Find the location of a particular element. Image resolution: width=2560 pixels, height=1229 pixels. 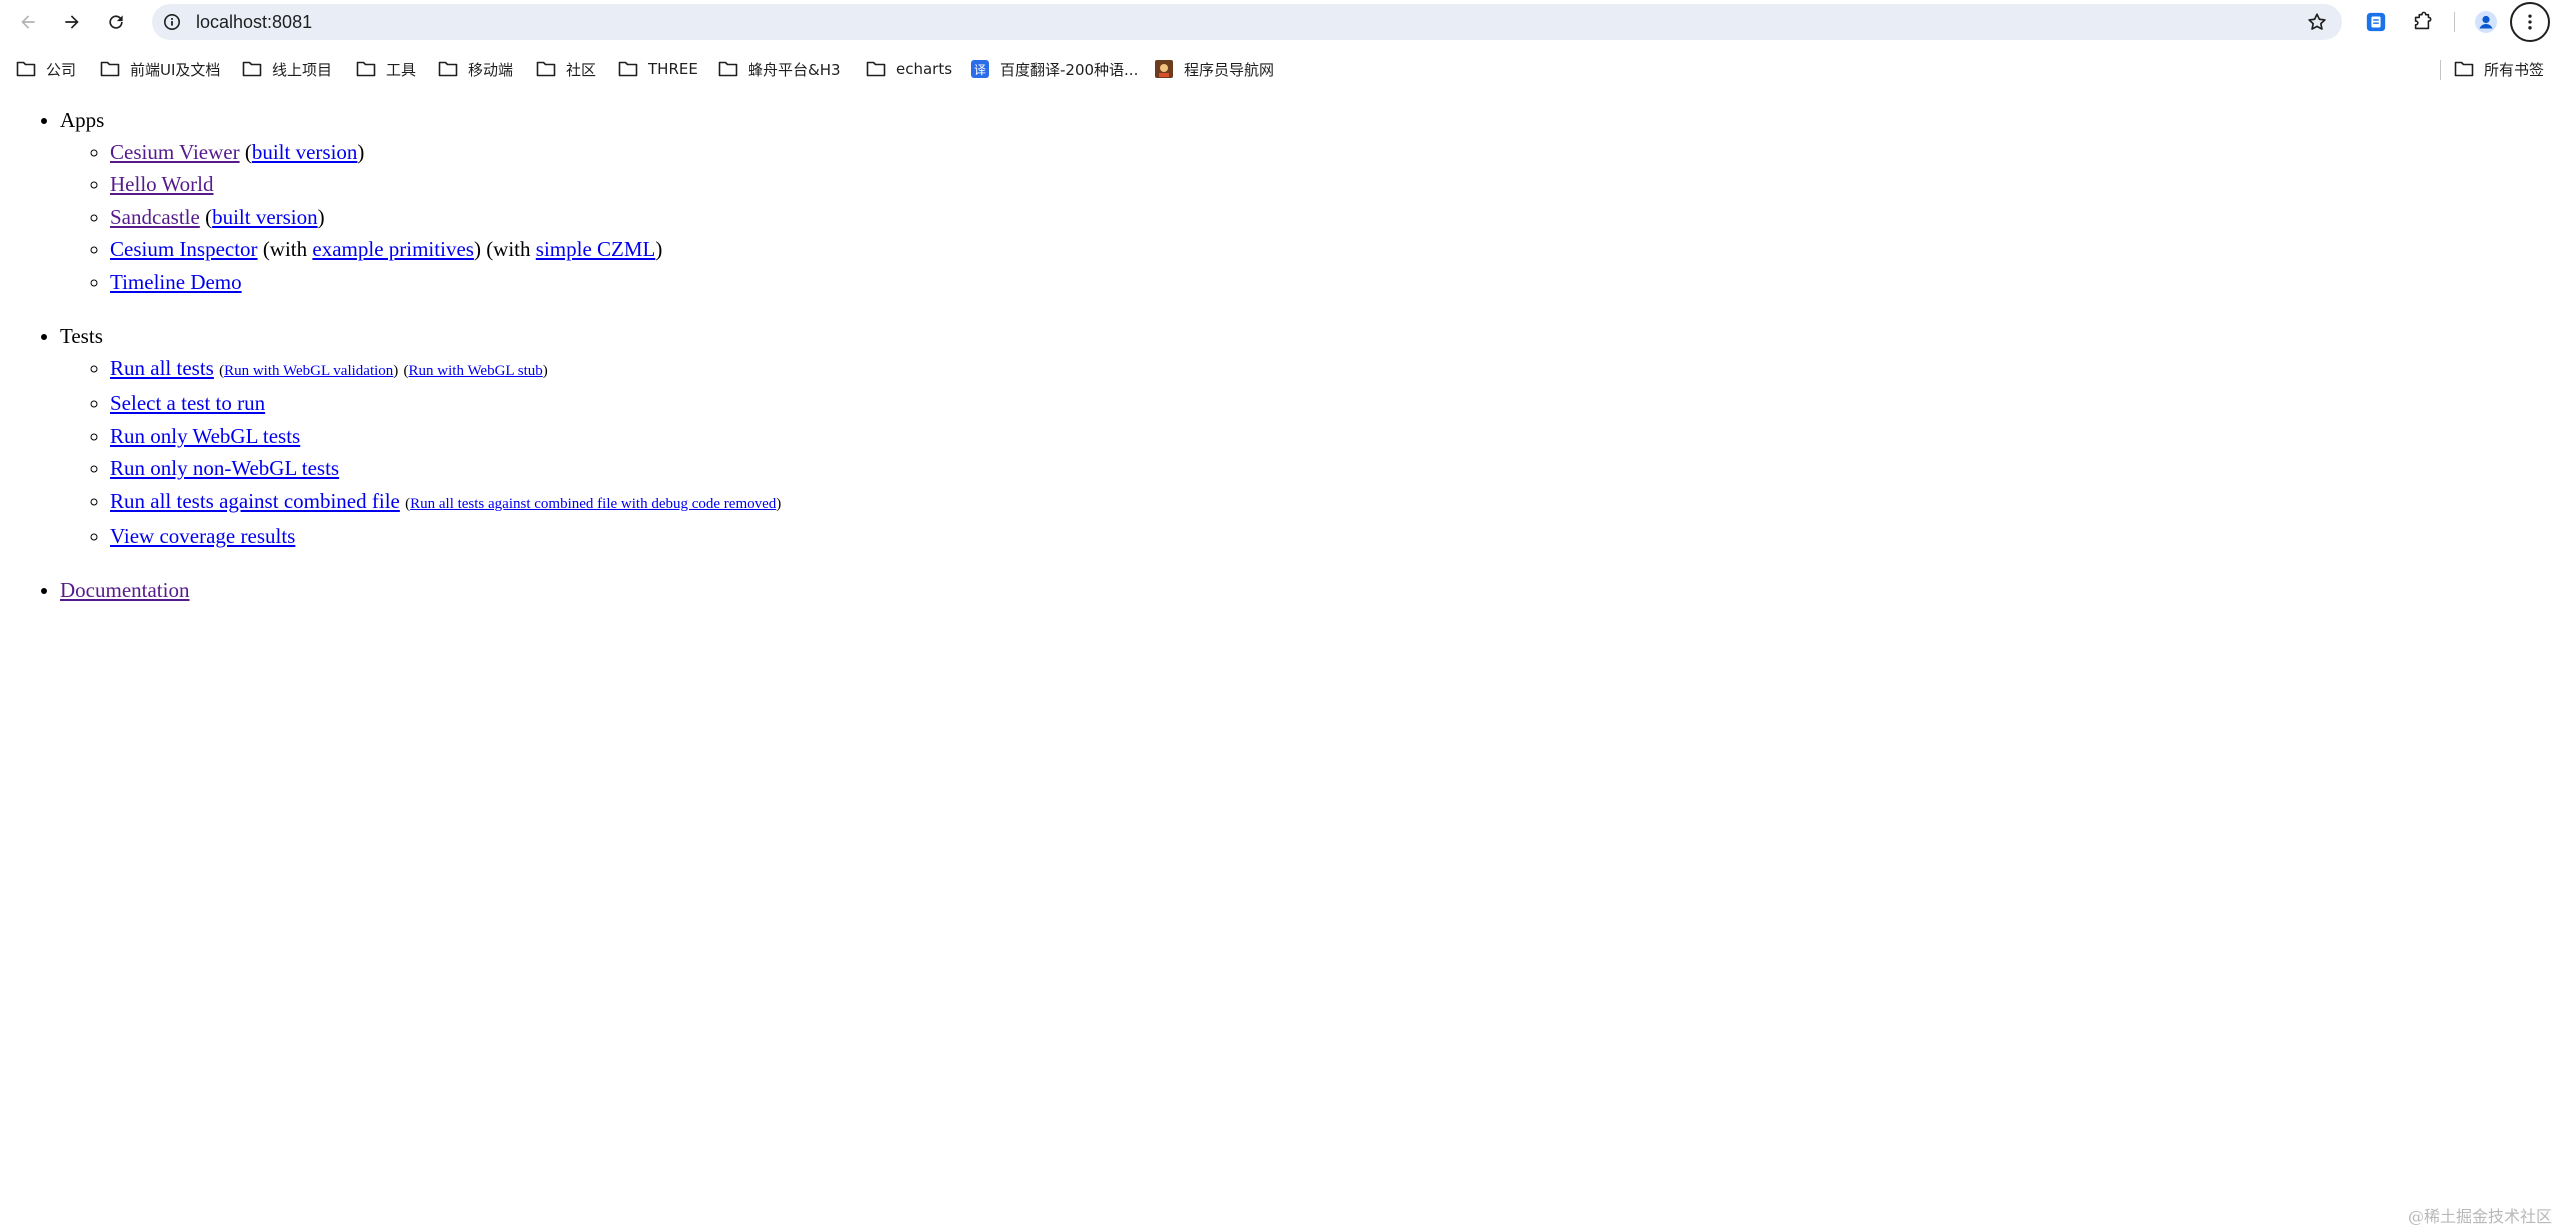

run-webgl-validation-link: Run with WebGL validation is located at coordinates (308, 371).